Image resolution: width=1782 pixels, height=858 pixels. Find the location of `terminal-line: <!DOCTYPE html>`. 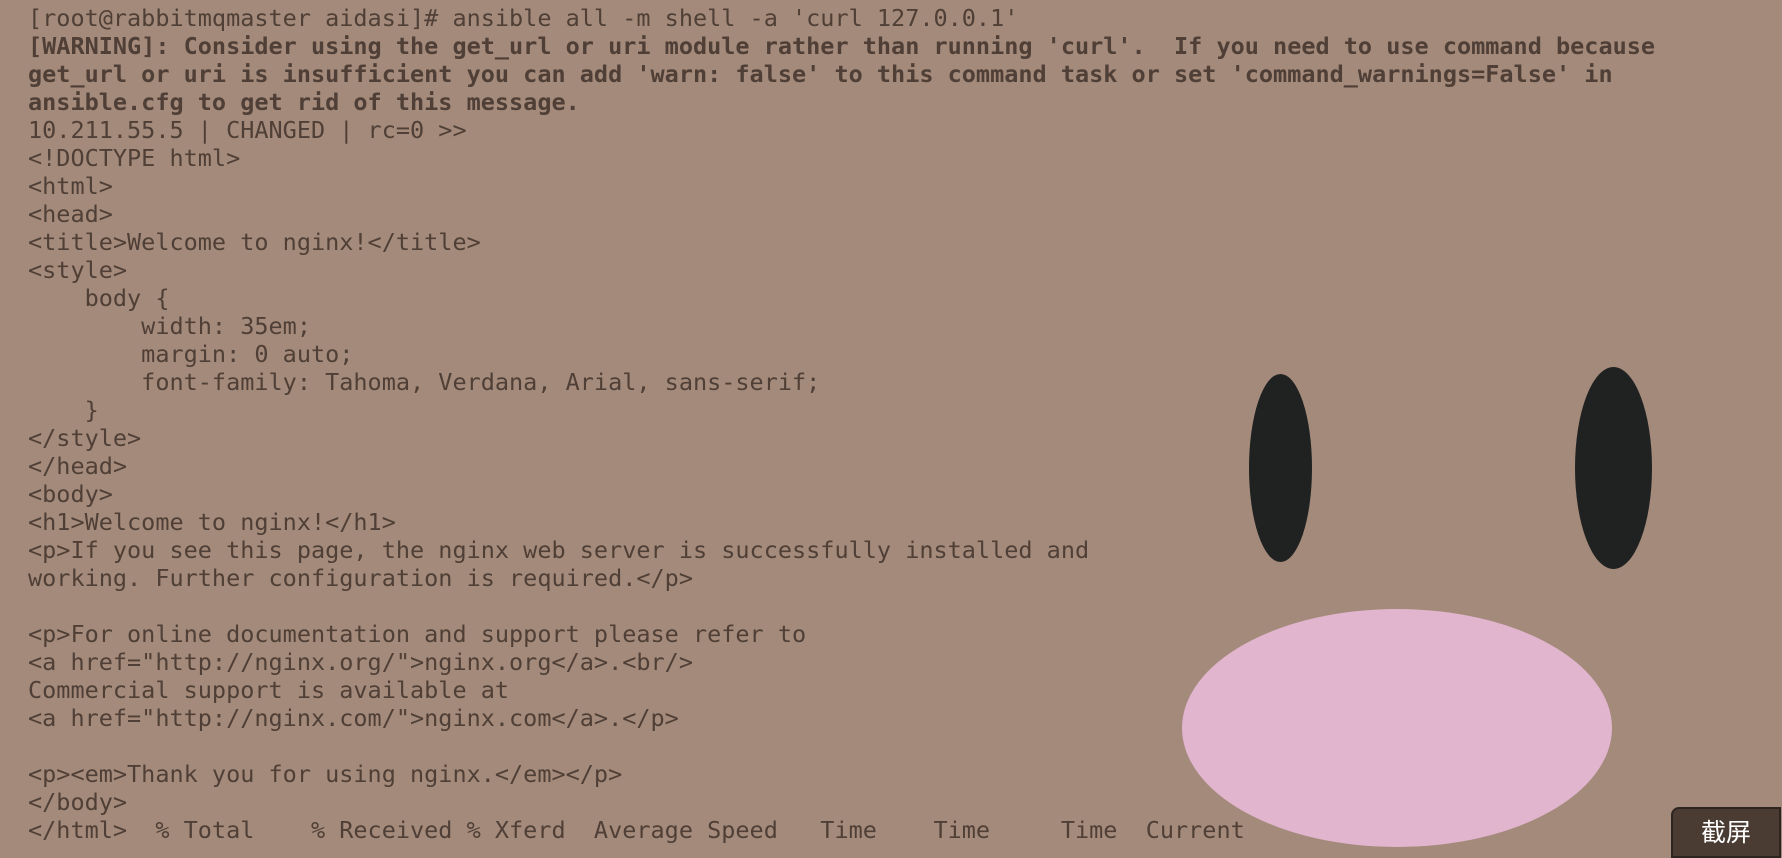

terminal-line: <!DOCTYPE html> is located at coordinates (134, 158).